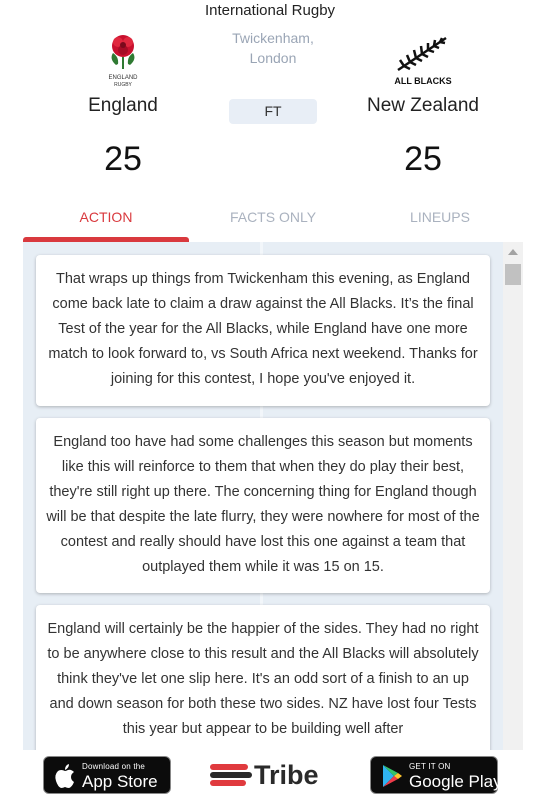 The image size is (540, 804). I want to click on app-store-label: App Store, so click(120, 781).